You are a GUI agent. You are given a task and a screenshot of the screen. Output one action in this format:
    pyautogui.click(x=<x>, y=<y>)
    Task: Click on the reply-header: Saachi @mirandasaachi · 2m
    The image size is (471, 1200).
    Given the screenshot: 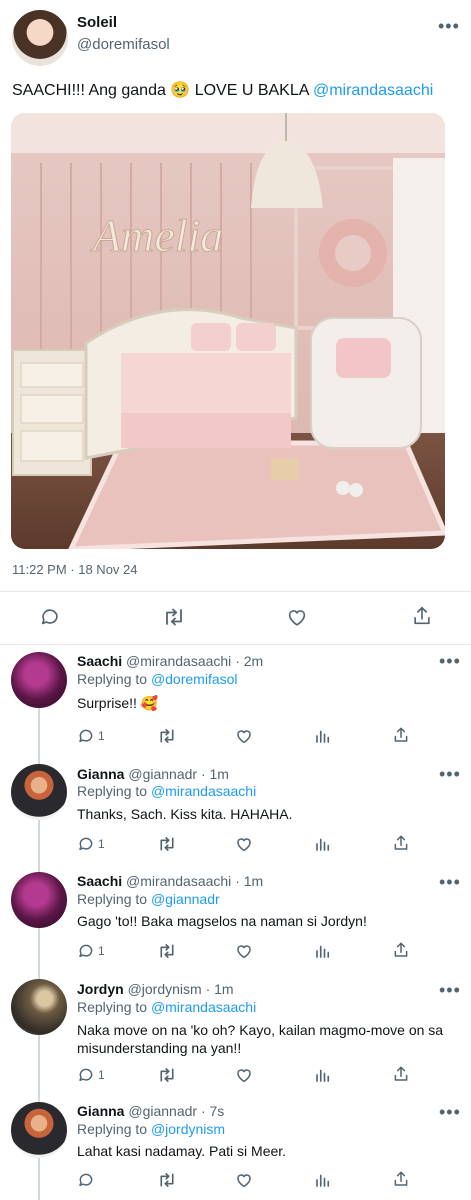 What is the action you would take?
    pyautogui.click(x=170, y=661)
    